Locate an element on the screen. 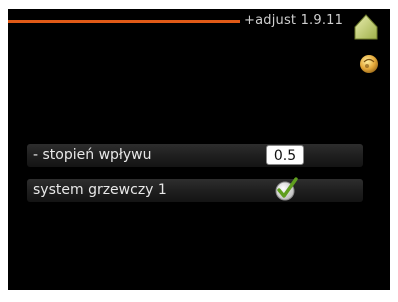  home-icon is located at coordinates (366, 27).